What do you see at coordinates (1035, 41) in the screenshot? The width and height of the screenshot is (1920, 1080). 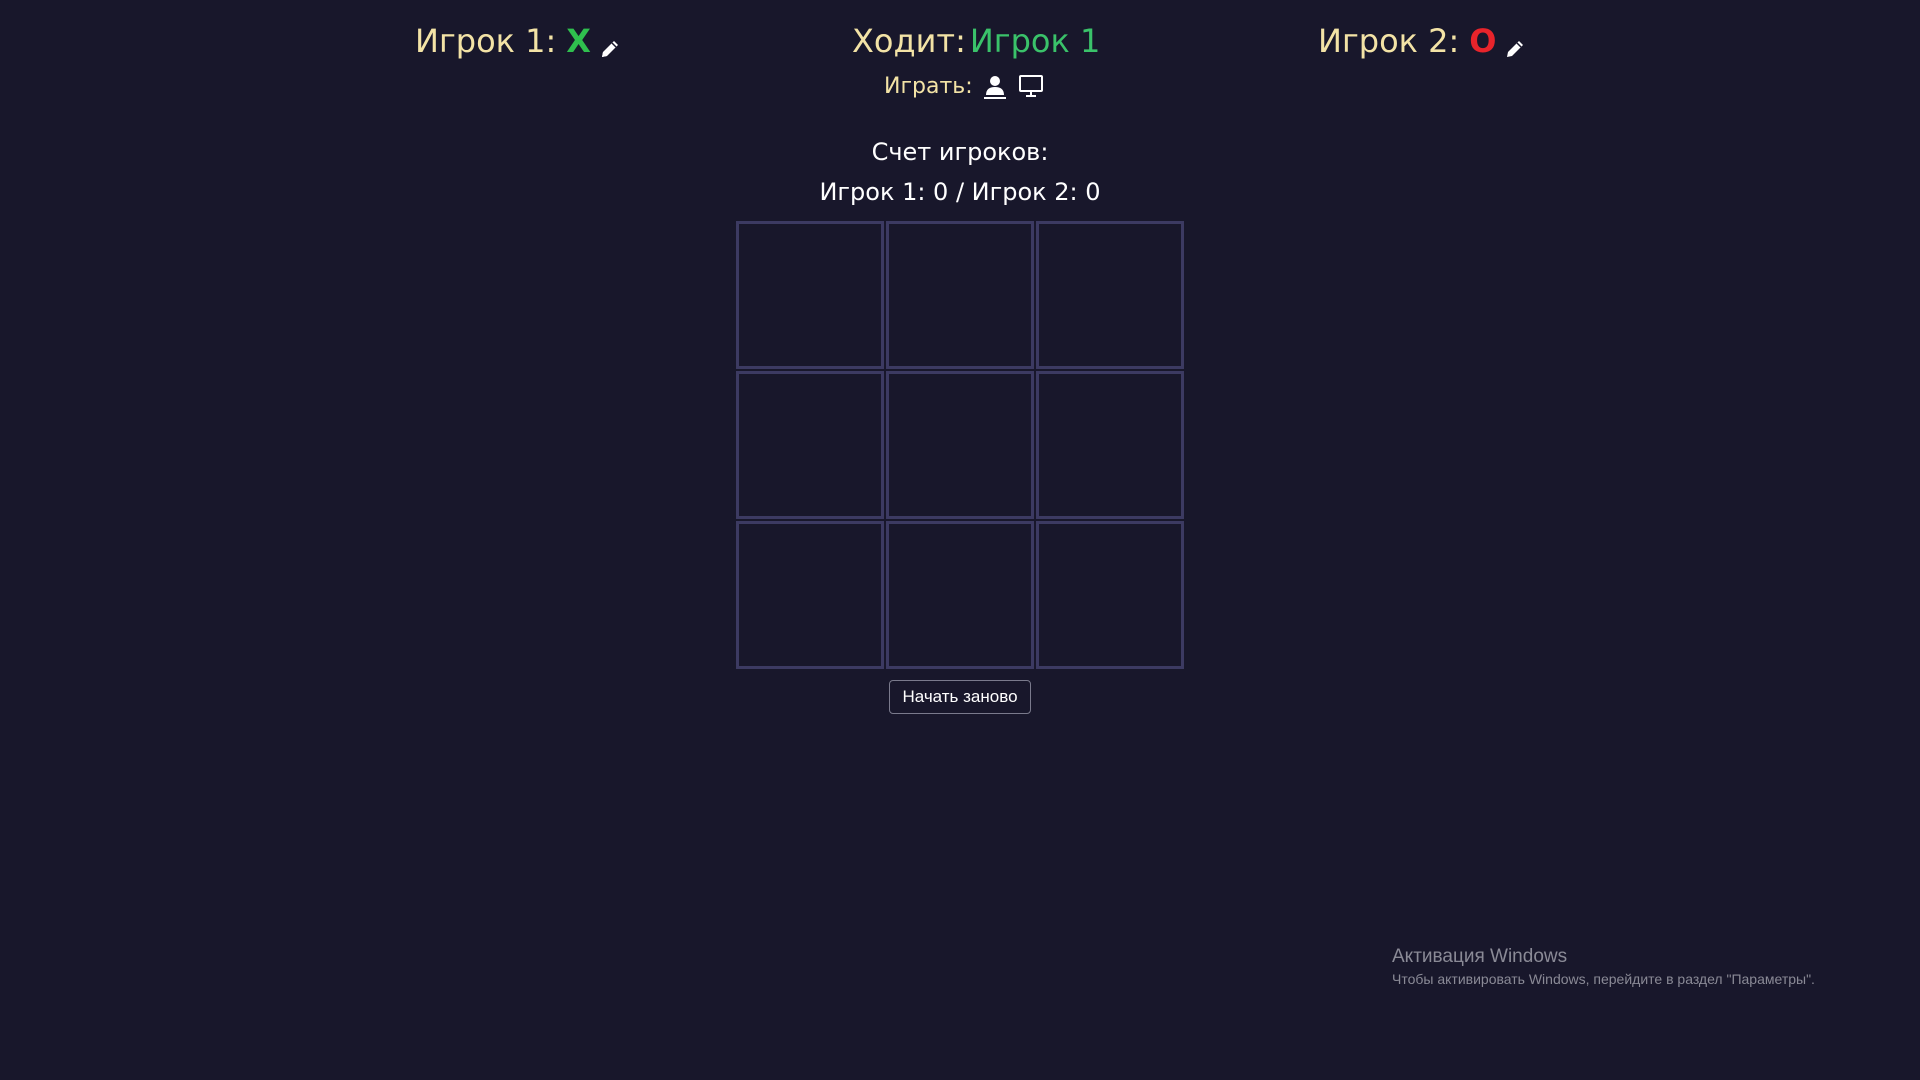 I see `current-player: Игрок 1` at bounding box center [1035, 41].